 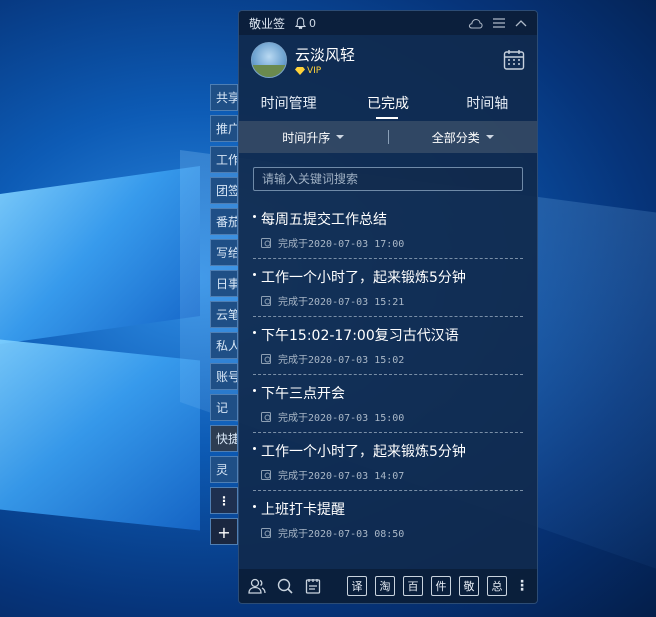 I want to click on vip-badge: VIP, so click(x=325, y=71).